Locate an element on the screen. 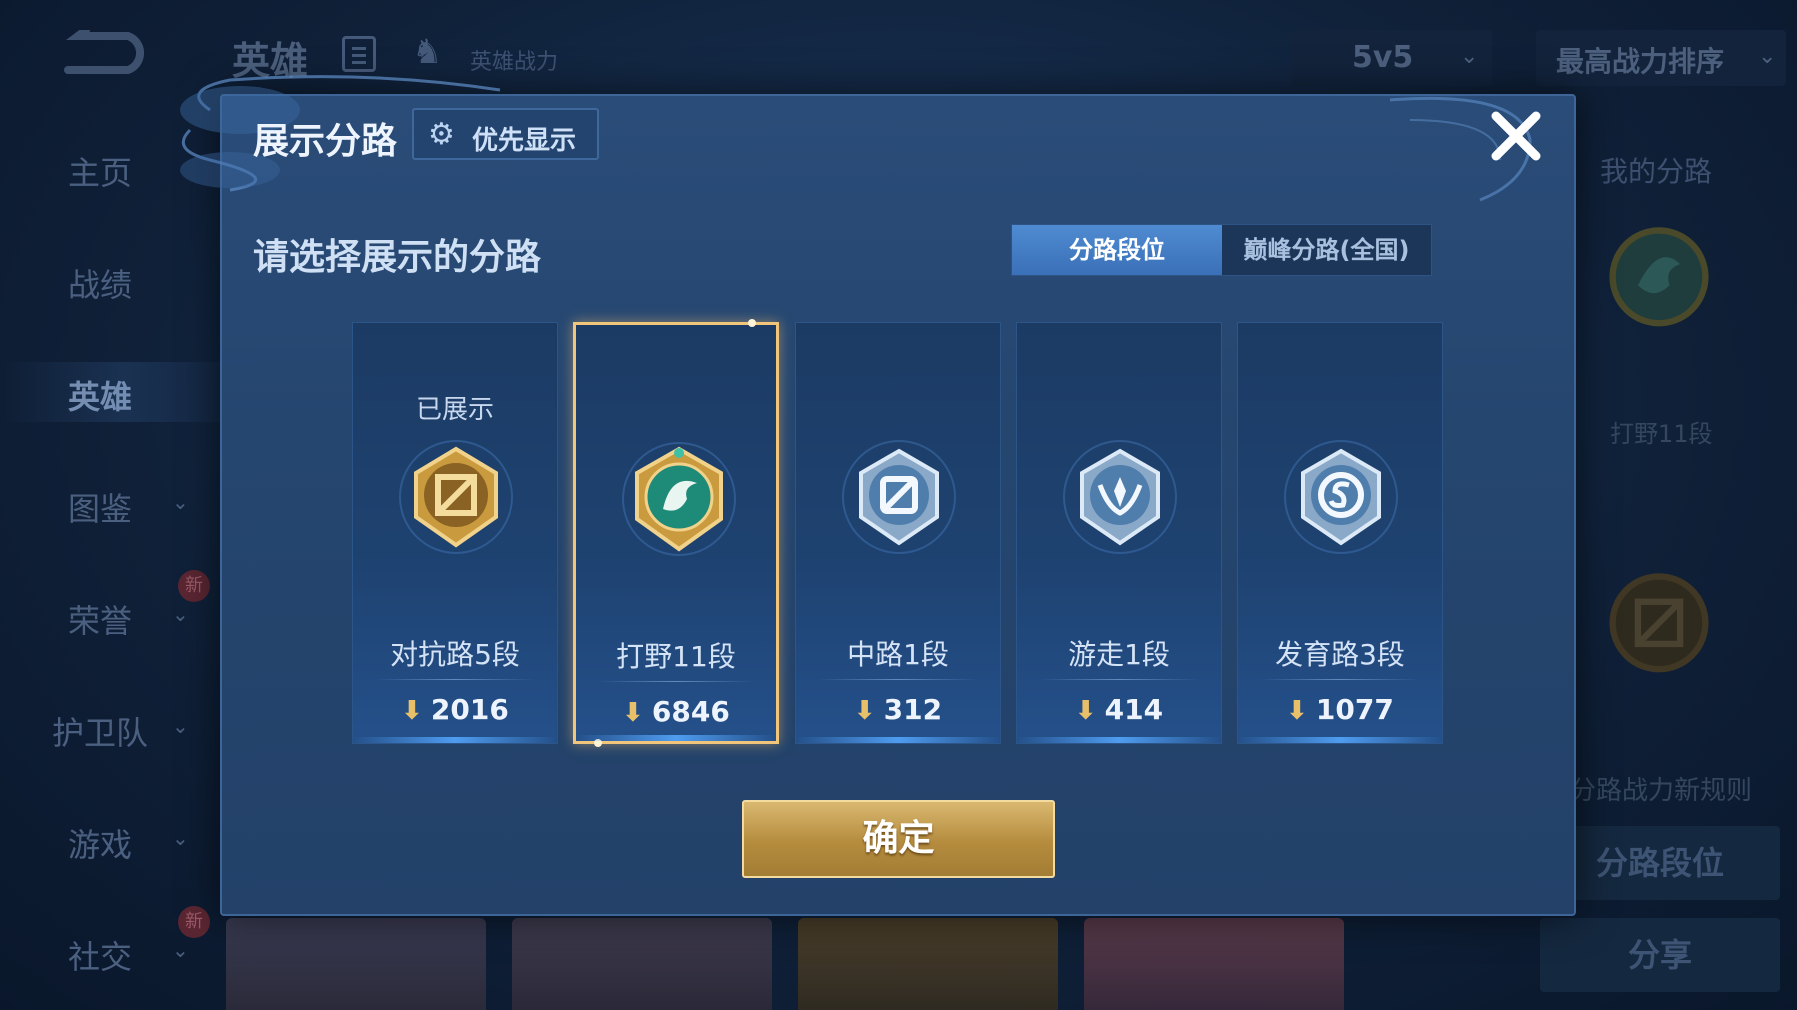  lane-card-farm: 发育路3段 ⬇ 1077 is located at coordinates (1340, 533).